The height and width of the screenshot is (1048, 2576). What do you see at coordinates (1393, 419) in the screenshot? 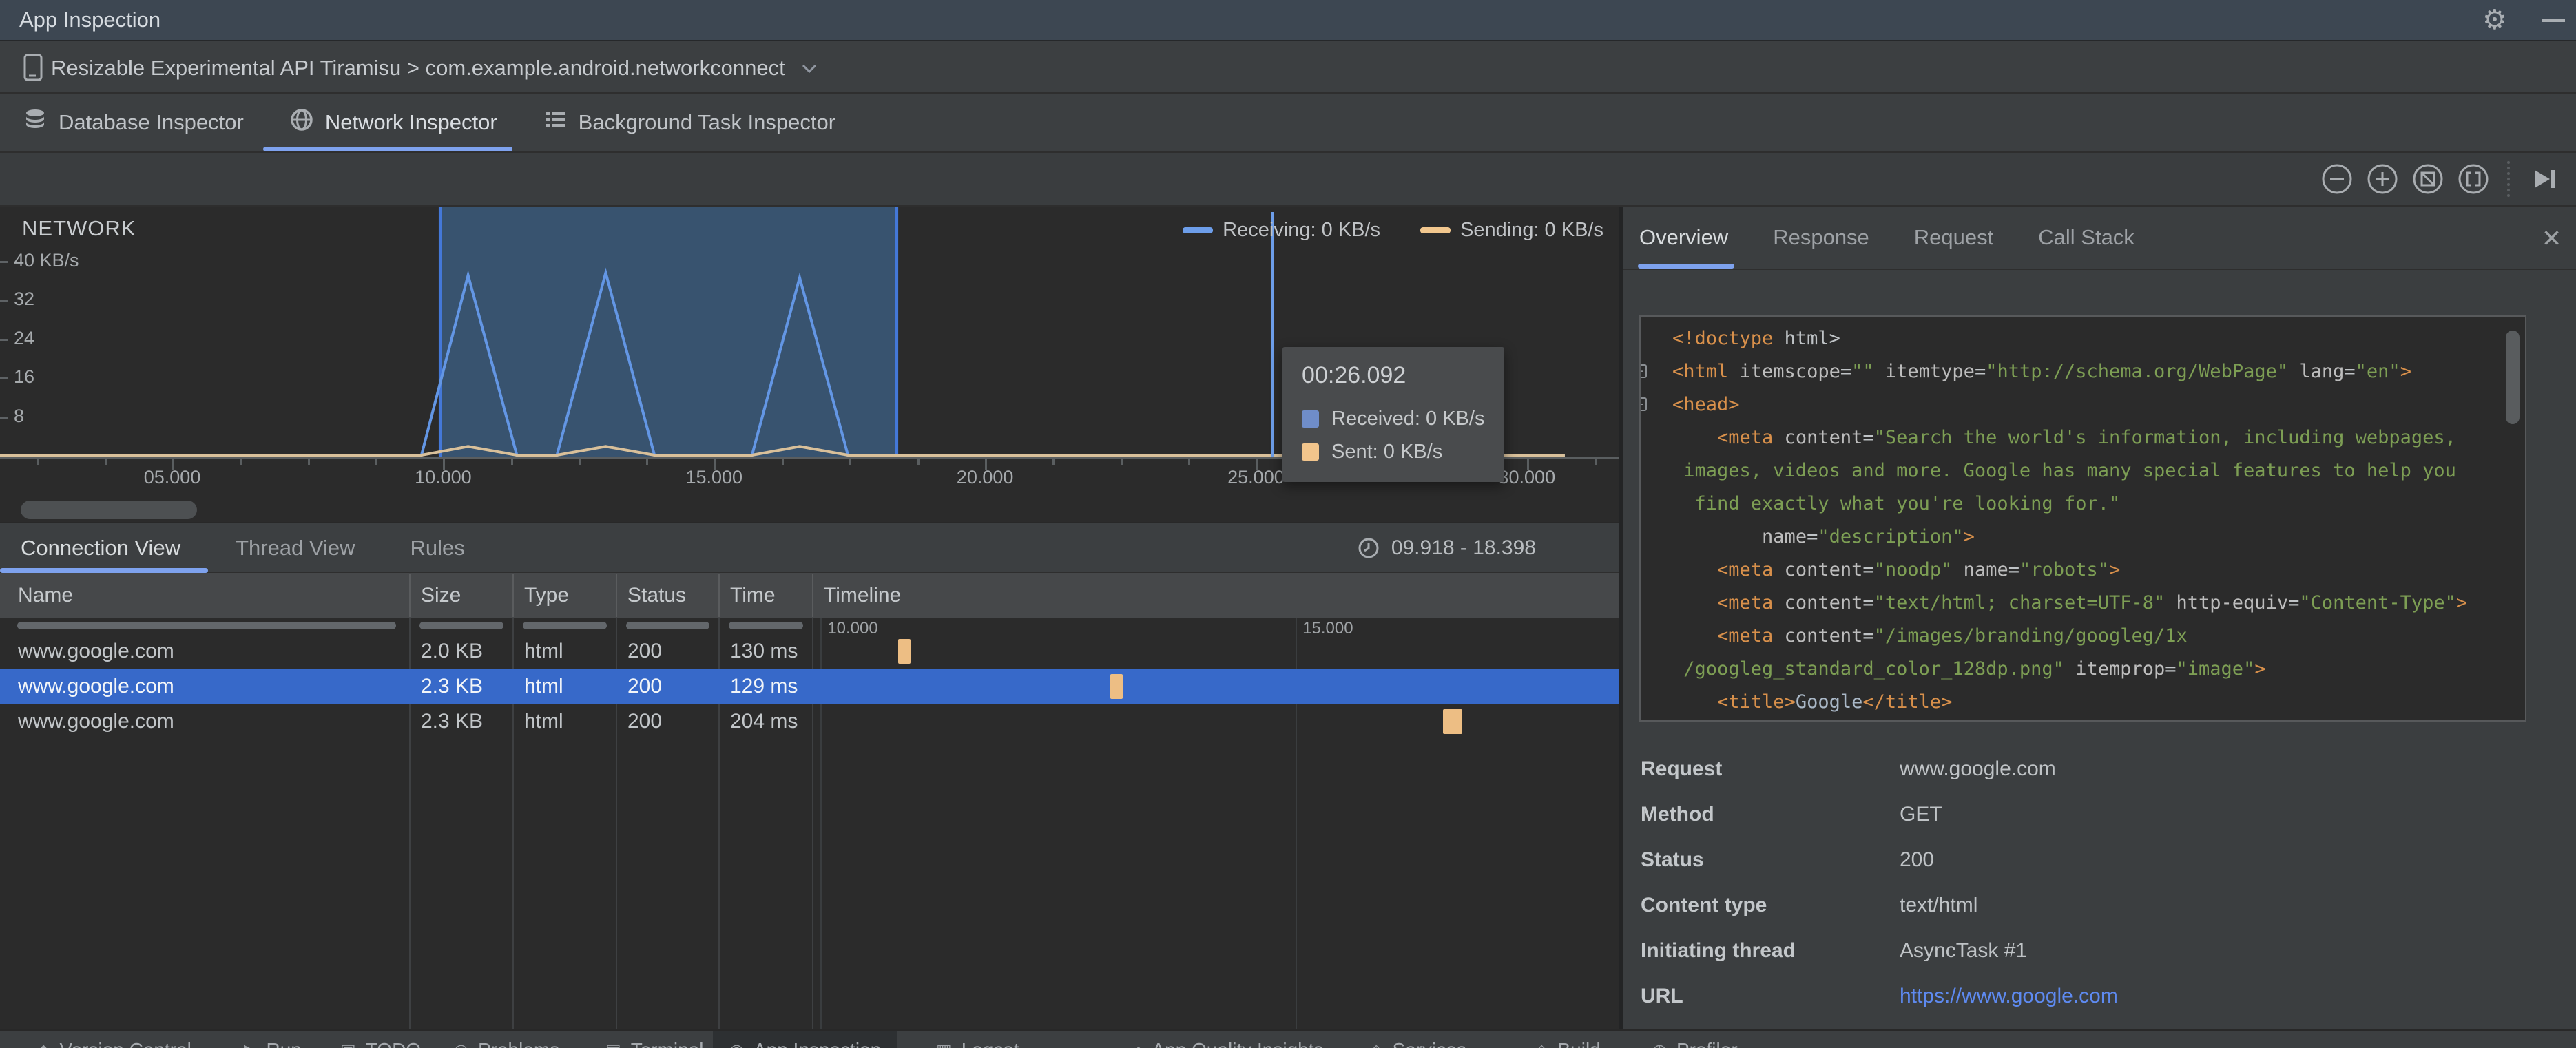
I see `tooltip-row: Received: 0 KB/s` at bounding box center [1393, 419].